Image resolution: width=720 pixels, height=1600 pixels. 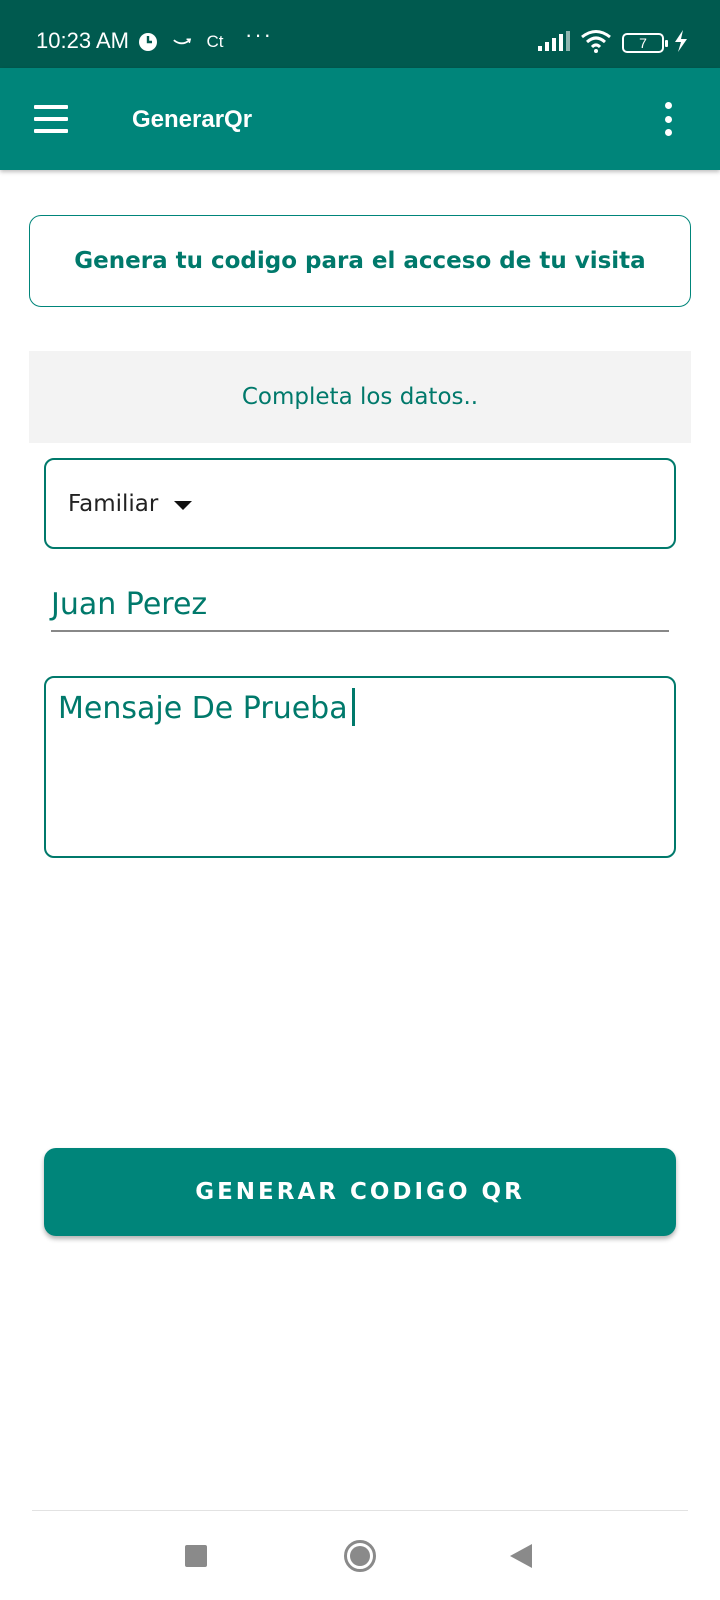 I want to click on name-input: Juan Perez, so click(x=360, y=605).